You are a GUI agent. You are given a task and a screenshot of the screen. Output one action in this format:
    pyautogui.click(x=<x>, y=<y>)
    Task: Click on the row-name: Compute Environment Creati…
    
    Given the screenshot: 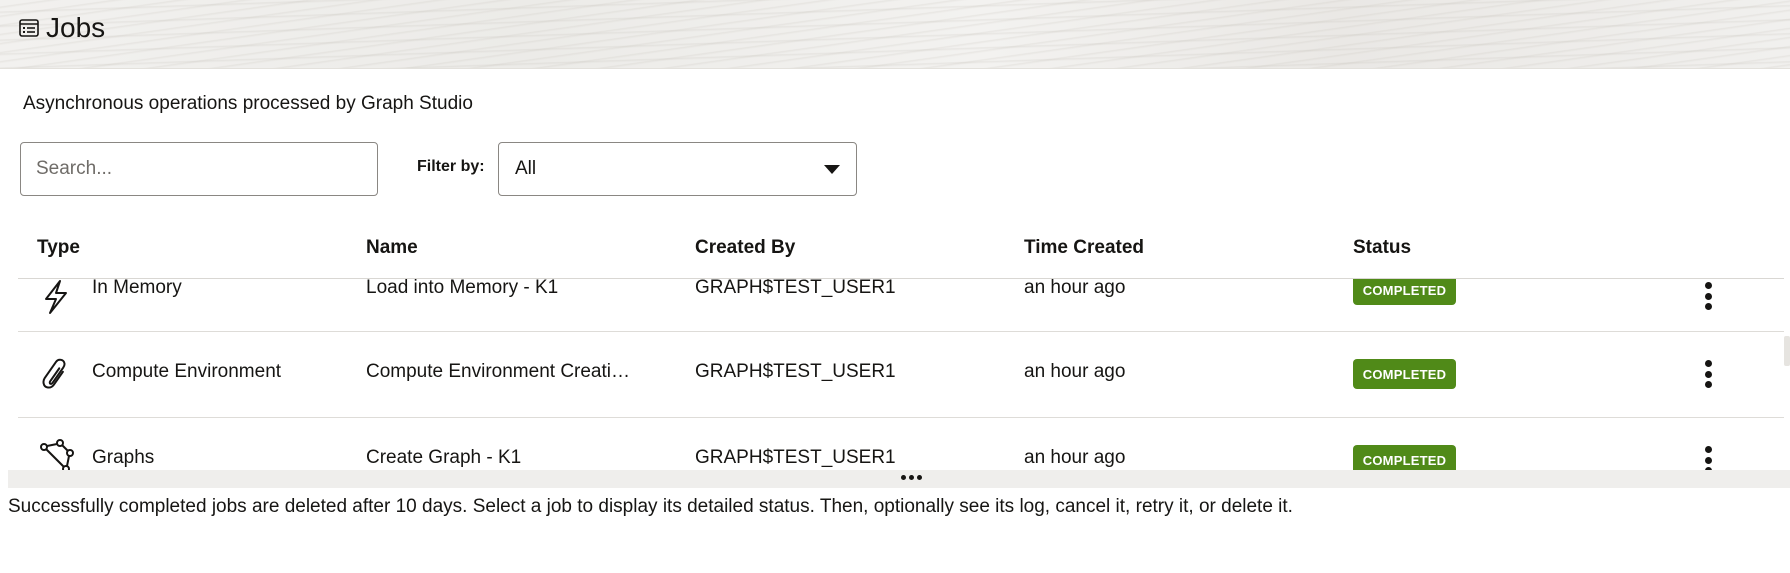 What is the action you would take?
    pyautogui.click(x=498, y=371)
    